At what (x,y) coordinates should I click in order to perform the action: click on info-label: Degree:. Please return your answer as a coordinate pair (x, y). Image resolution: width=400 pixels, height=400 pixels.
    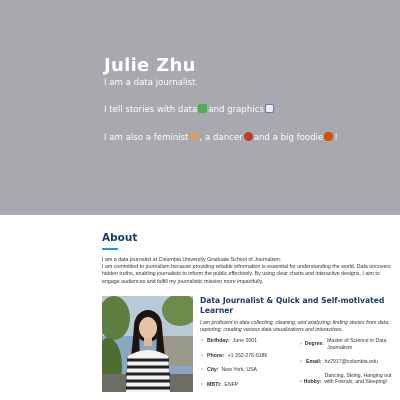
    Looking at the image, I should click on (314, 344).